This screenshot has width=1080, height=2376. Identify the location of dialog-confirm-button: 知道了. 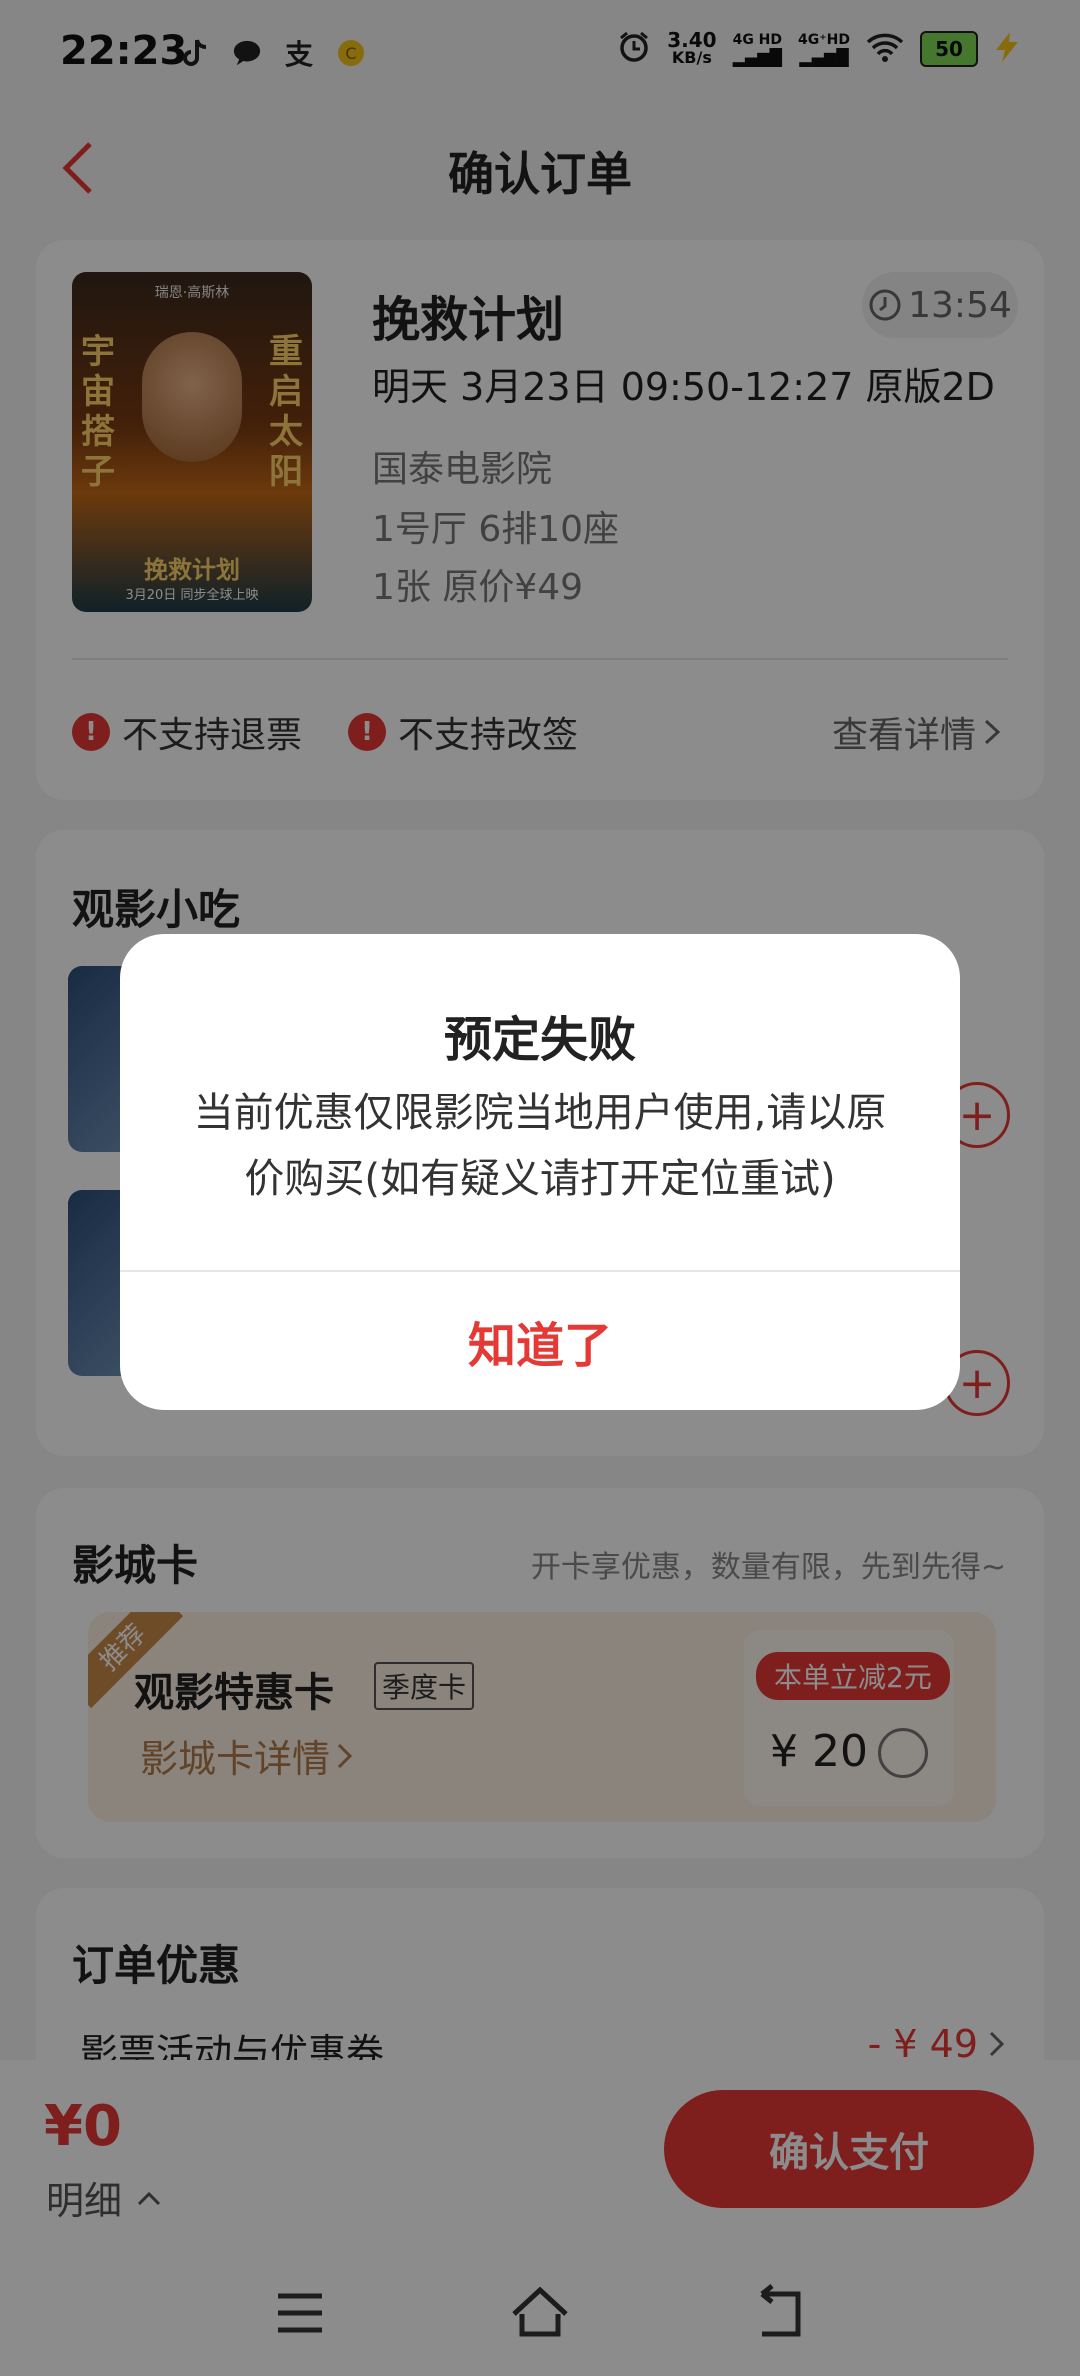
(540, 1341).